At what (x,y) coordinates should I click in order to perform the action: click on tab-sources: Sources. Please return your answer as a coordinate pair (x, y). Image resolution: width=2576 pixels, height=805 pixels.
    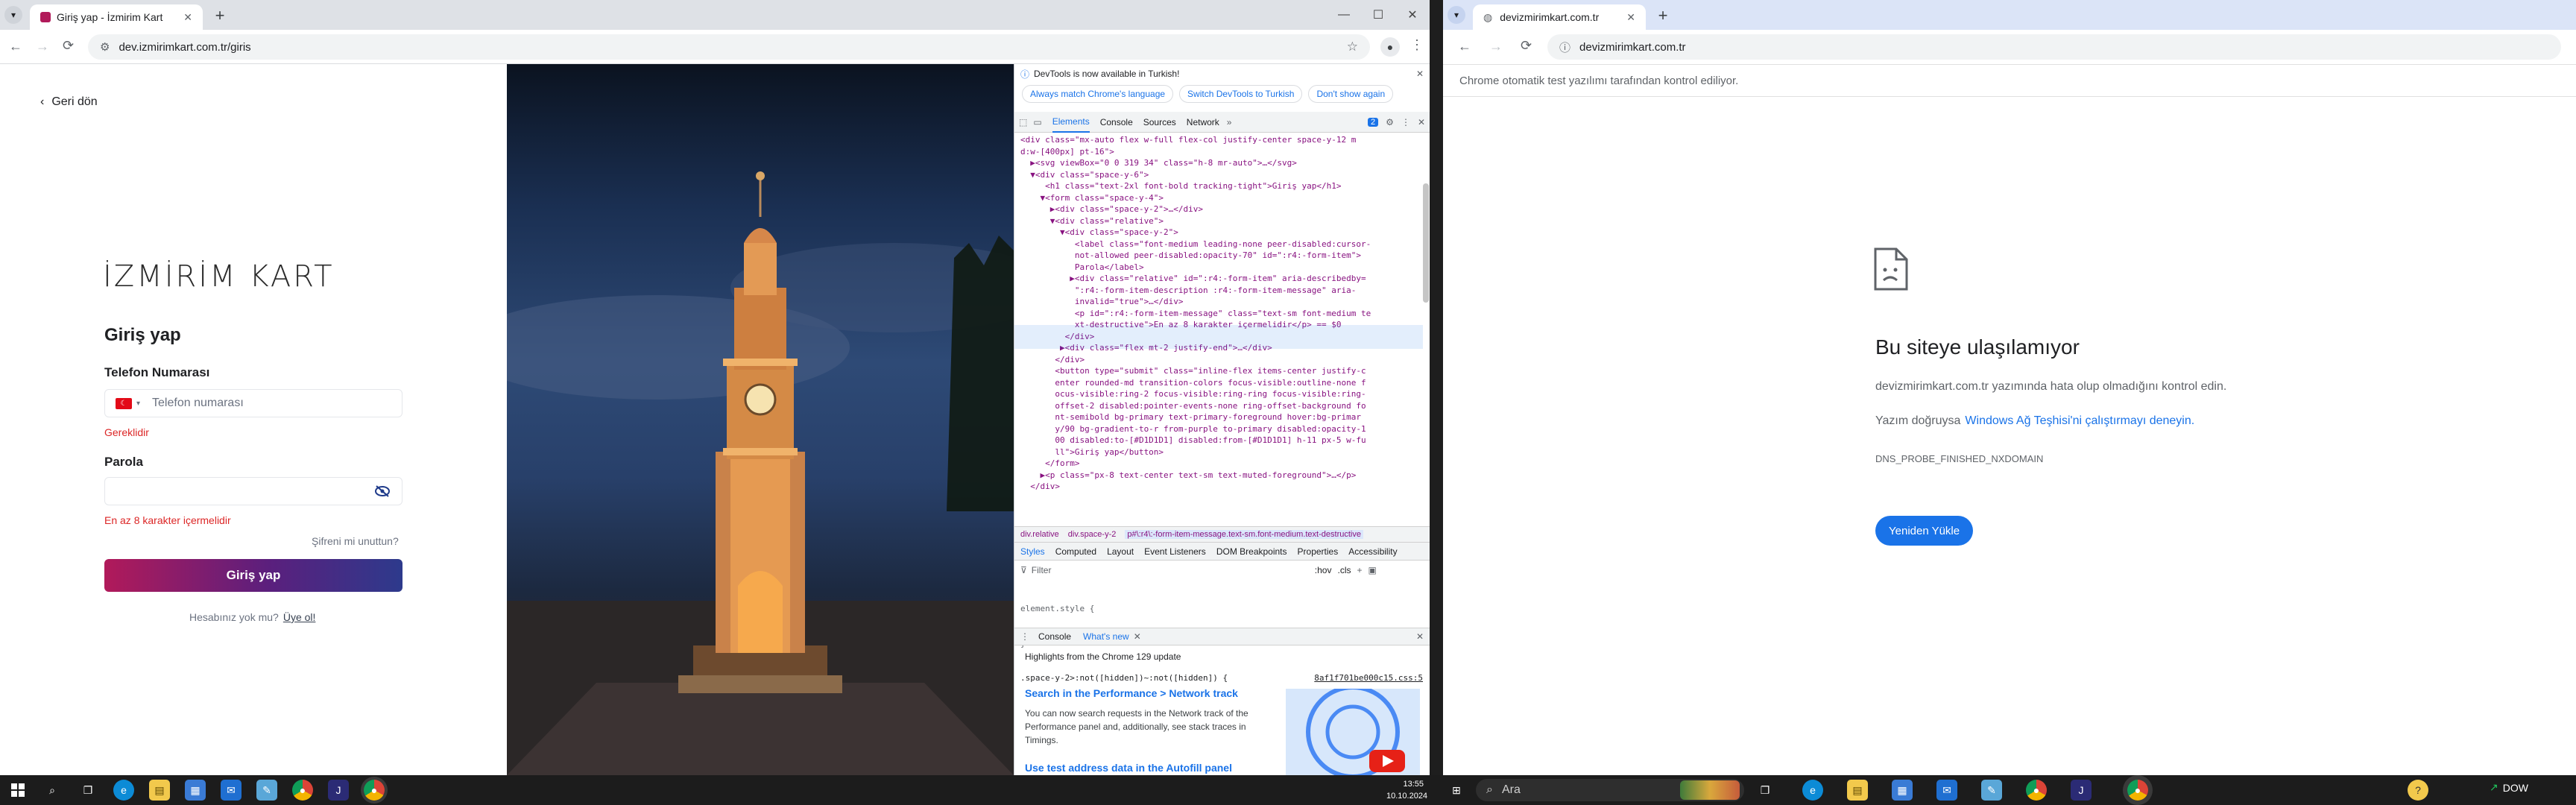
    Looking at the image, I should click on (1159, 122).